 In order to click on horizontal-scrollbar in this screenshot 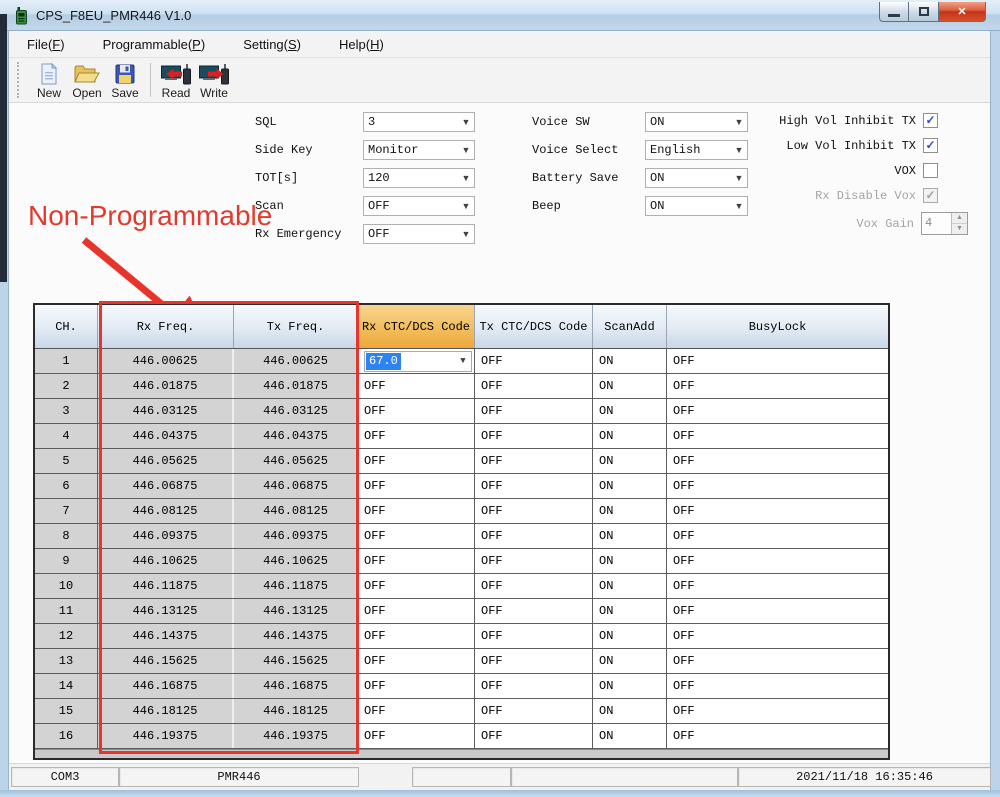, I will do `click(461, 753)`.